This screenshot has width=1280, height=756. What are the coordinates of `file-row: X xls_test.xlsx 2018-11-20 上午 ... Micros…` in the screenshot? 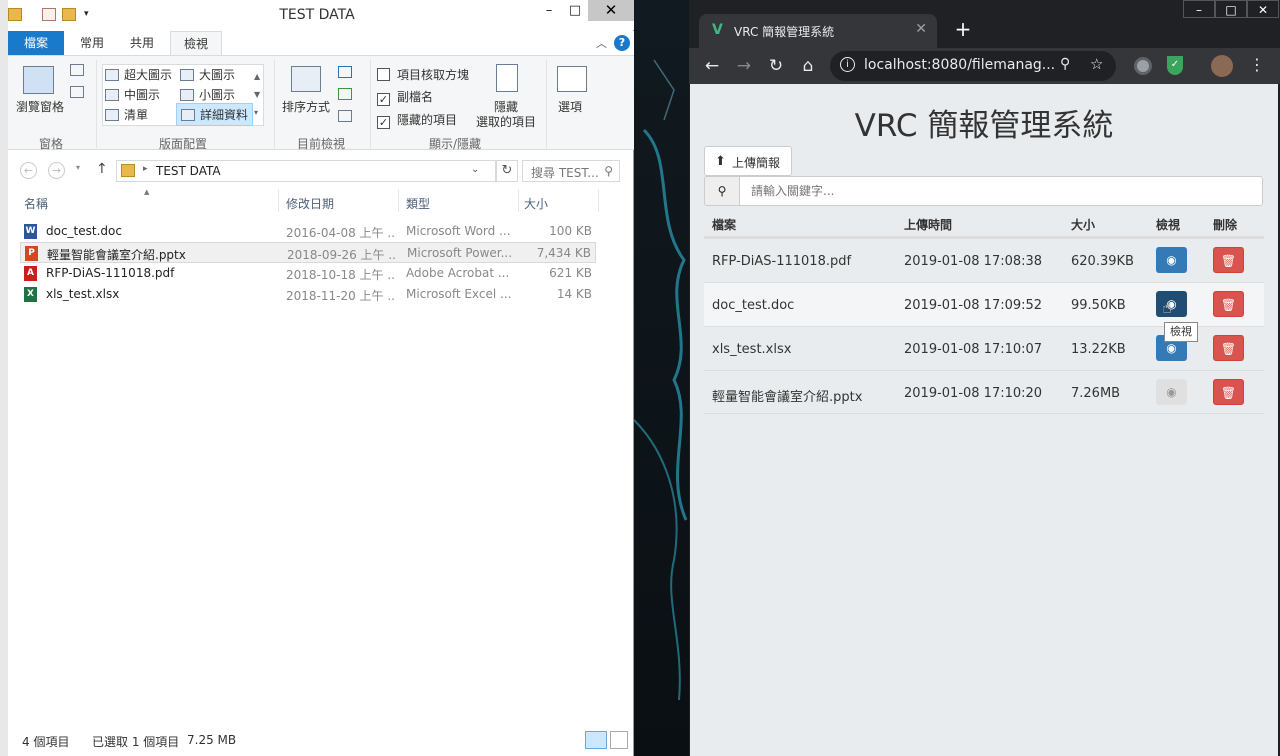 It's located at (308, 294).